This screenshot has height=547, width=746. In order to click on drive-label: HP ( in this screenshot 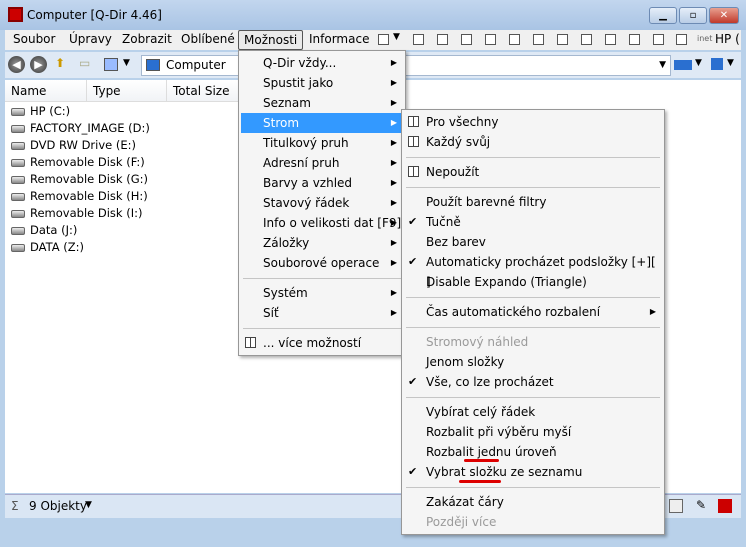, I will do `click(727, 39)`.